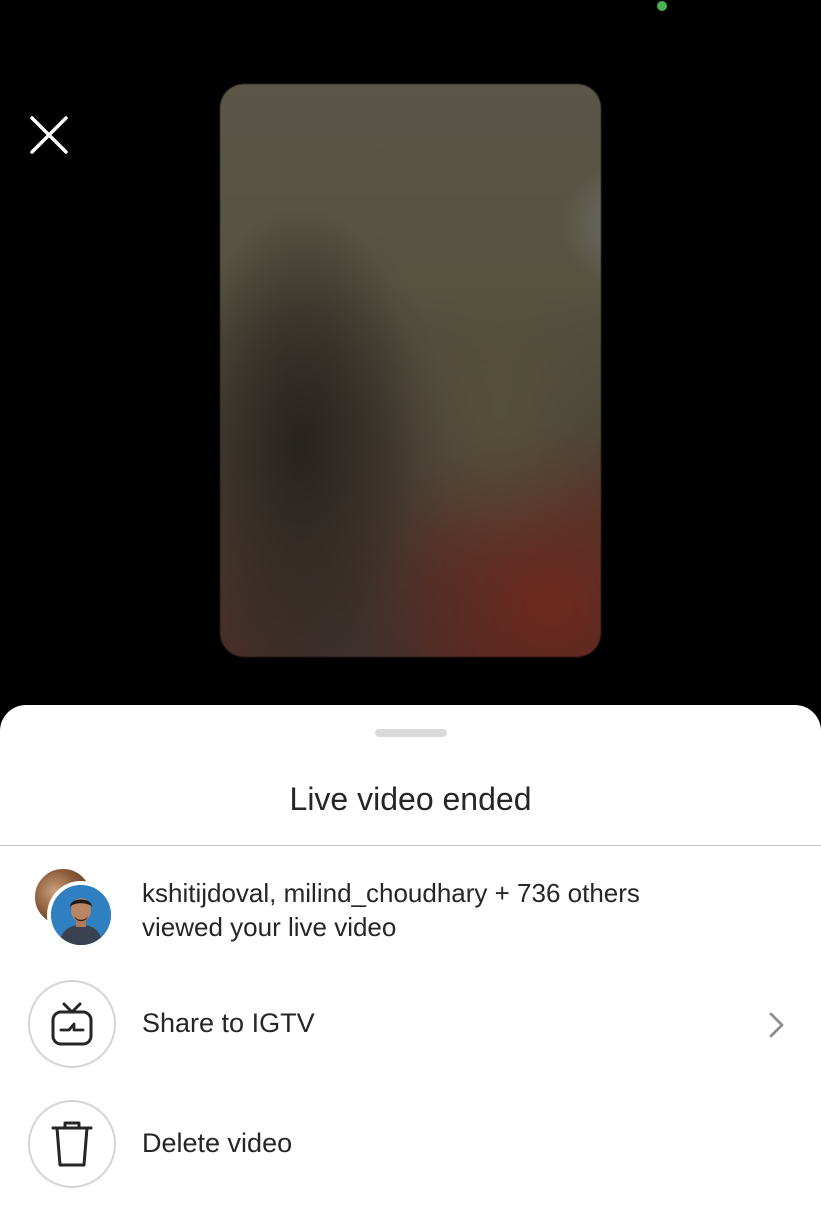 This screenshot has height=1218, width=821. Describe the element at coordinates (228, 1023) in the screenshot. I see `share-to-igtv-label: Share to IGTV` at that location.